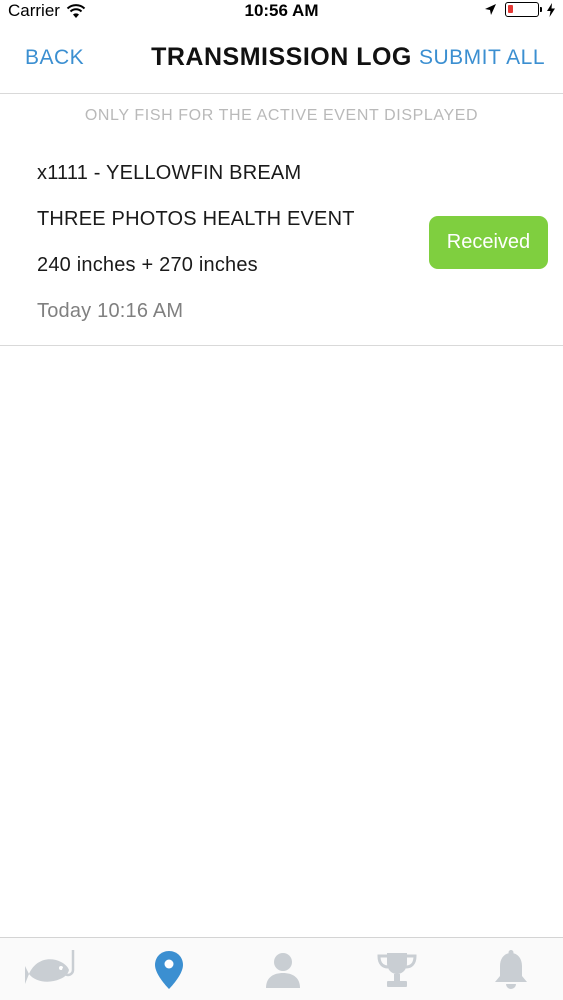  I want to click on active-event-notice: ONLY FISH FOR THE ACTIVE EVENT DISPLAYED, so click(281, 115).